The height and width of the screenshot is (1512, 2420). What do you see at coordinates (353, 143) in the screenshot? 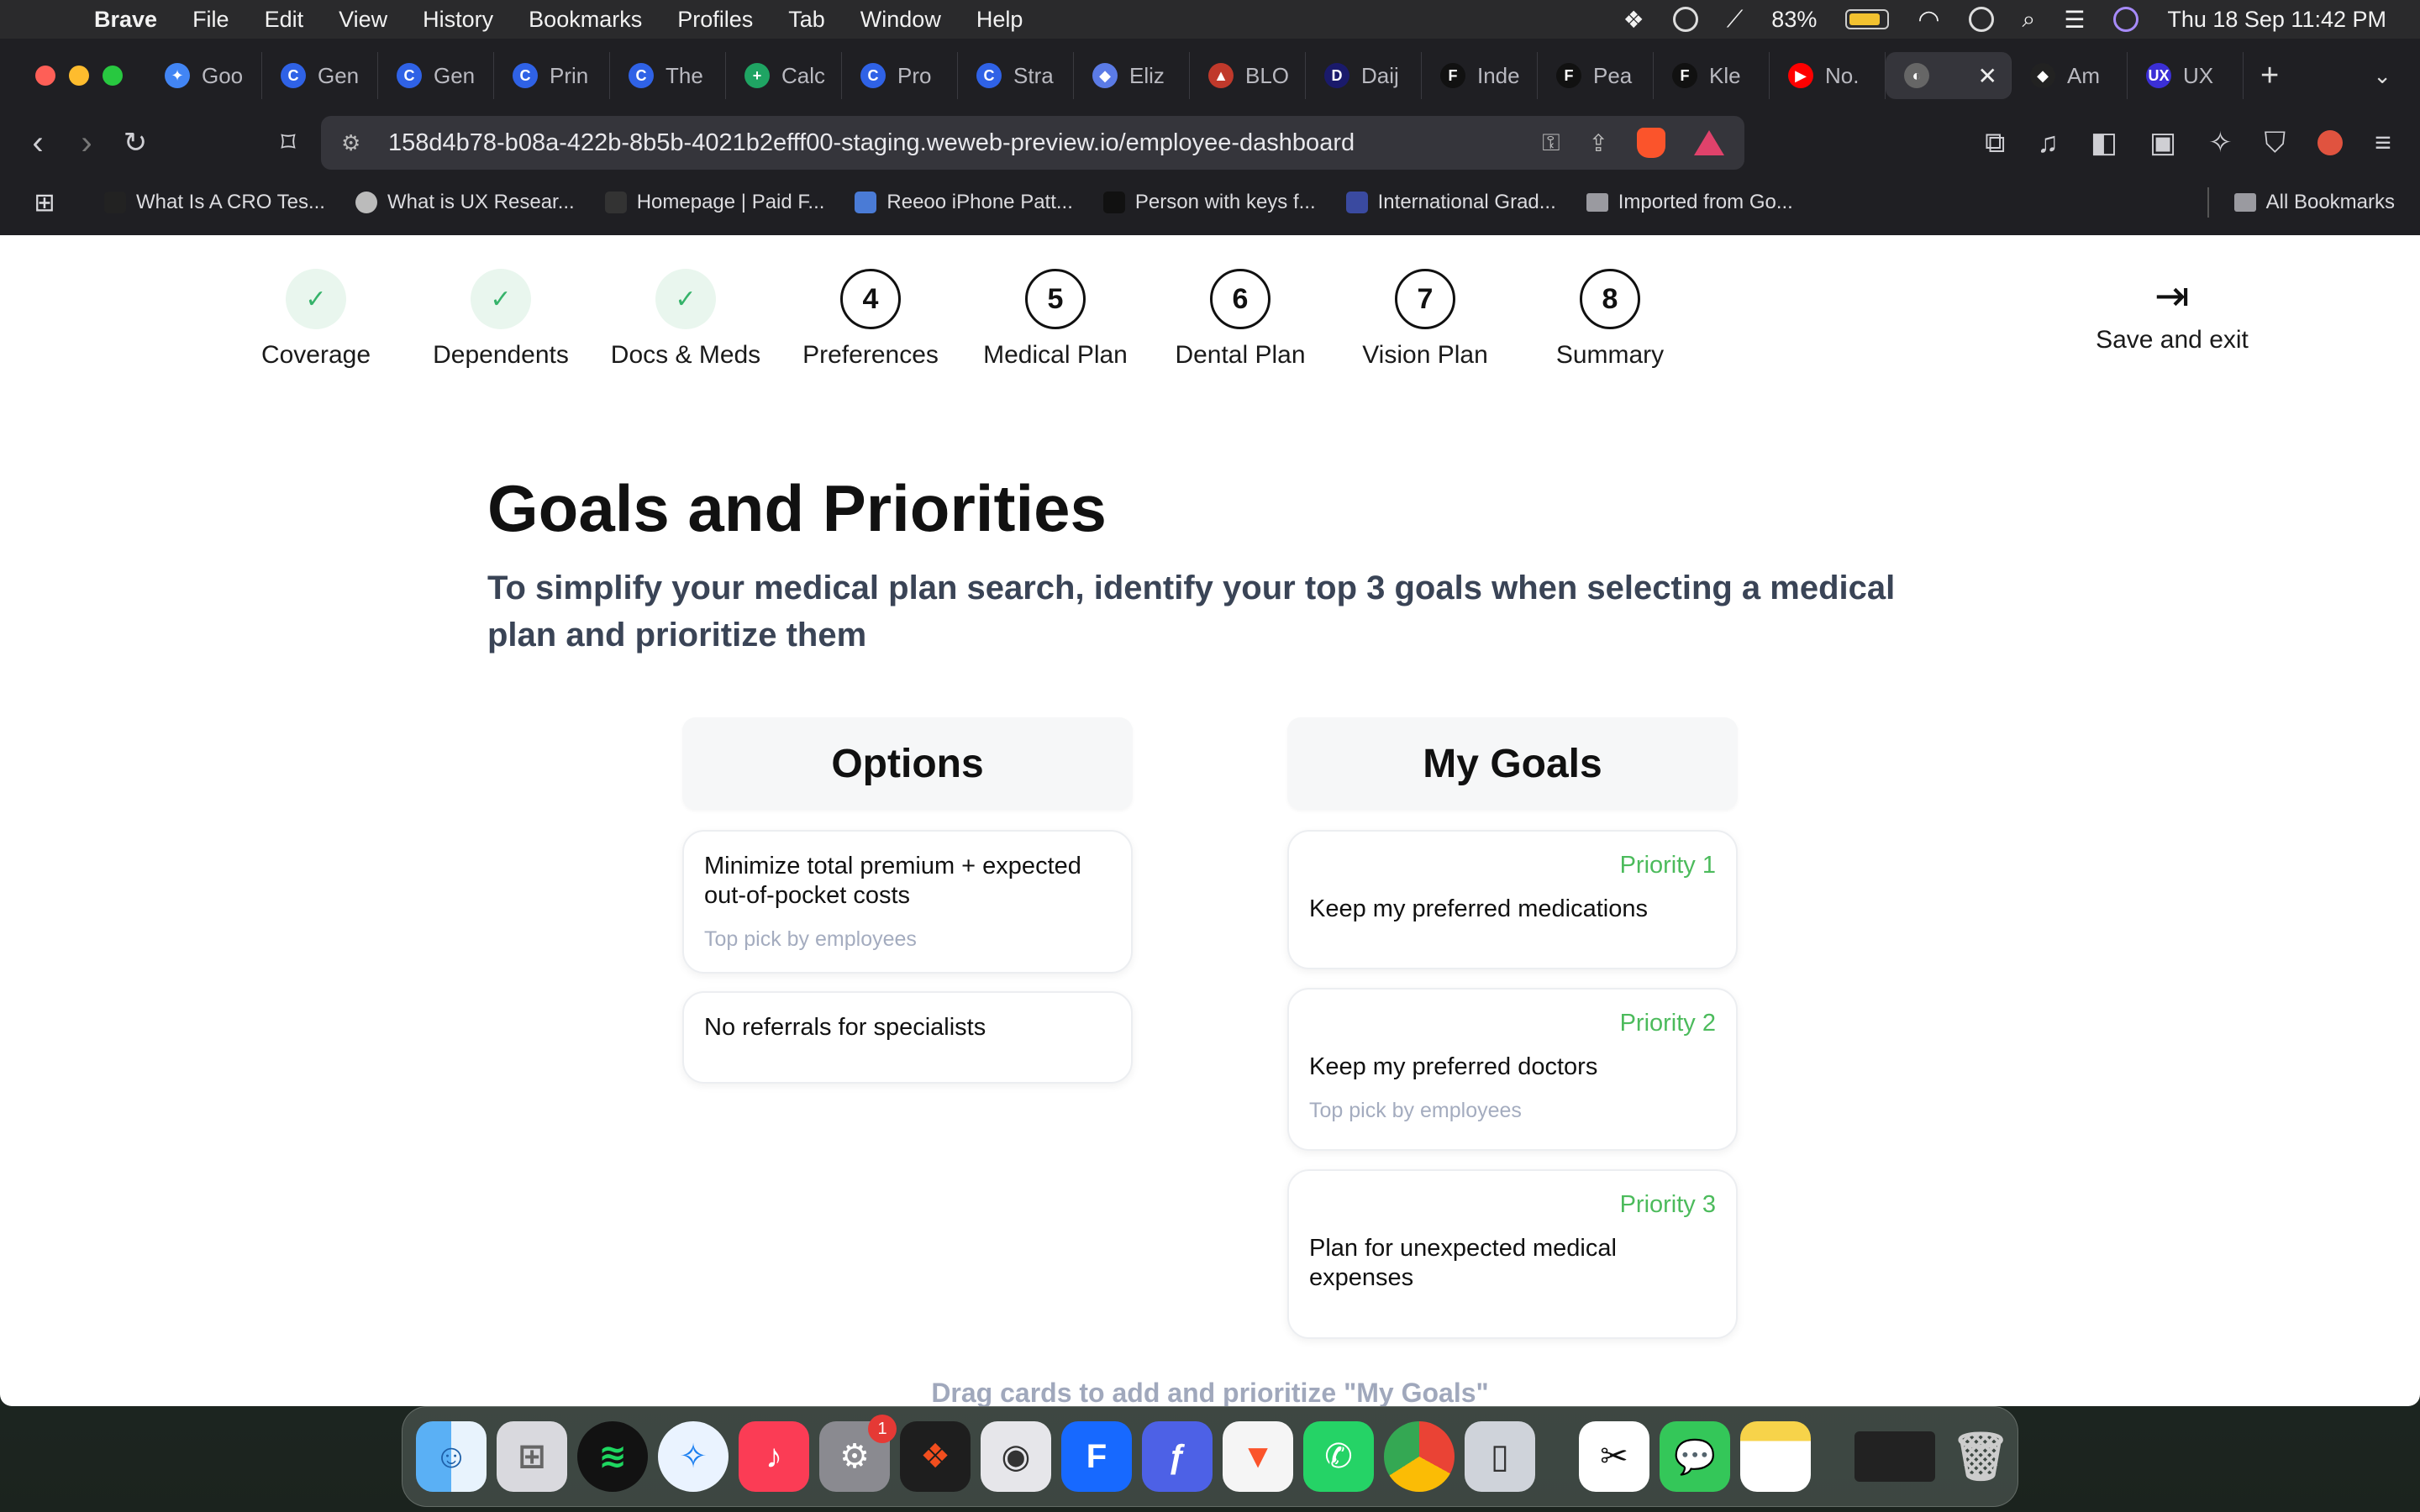
I see `site-settings-icon: ⚙` at bounding box center [353, 143].